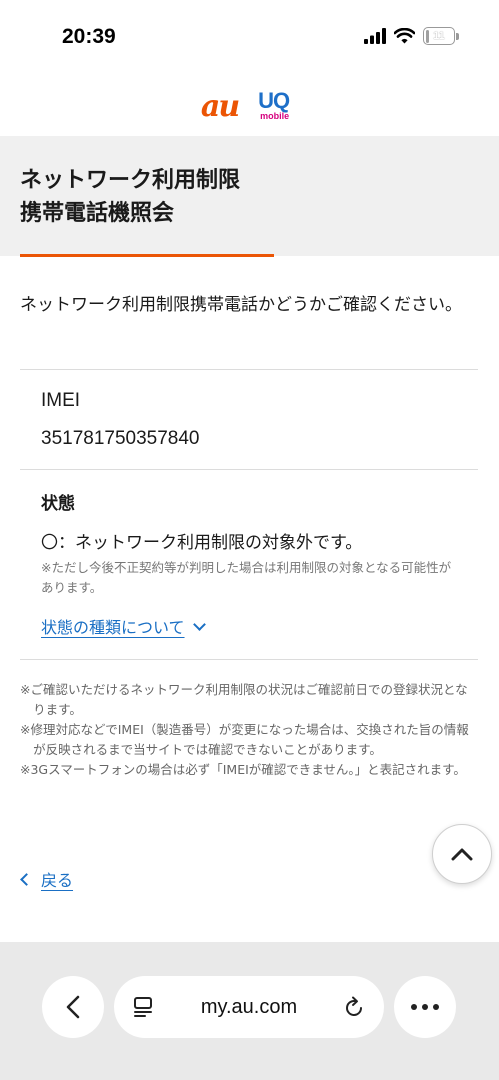  I want to click on signal-bars-icon, so click(375, 36).